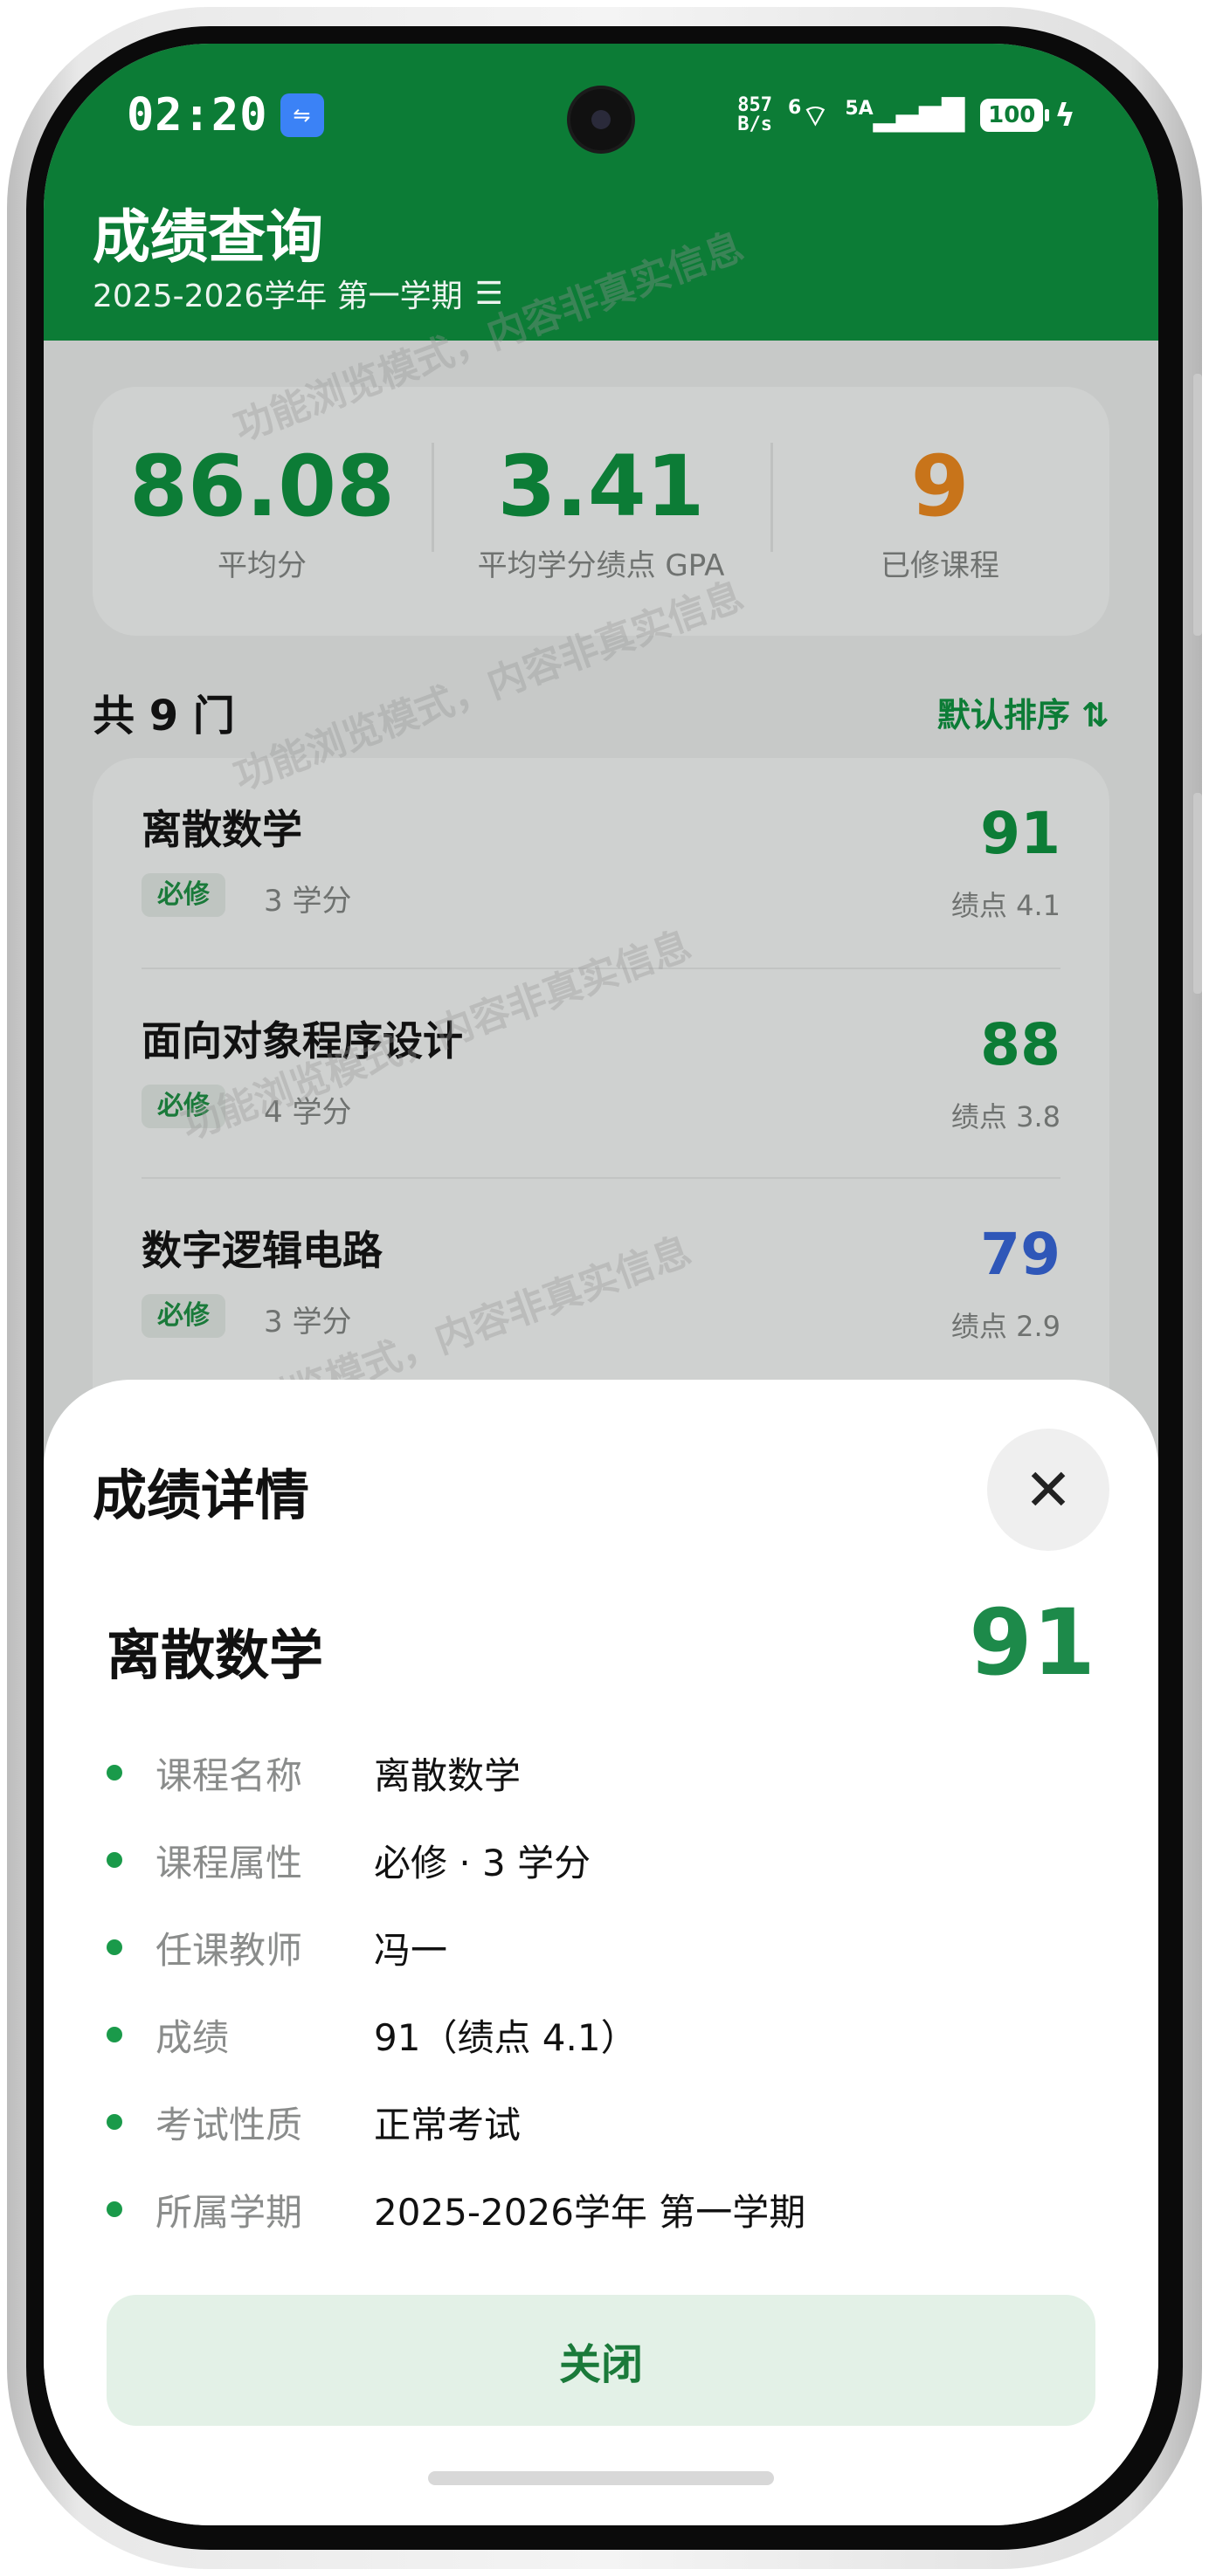 Image resolution: width=1209 pixels, height=2576 pixels. I want to click on detail-label: 任课教师, so click(229, 1950).